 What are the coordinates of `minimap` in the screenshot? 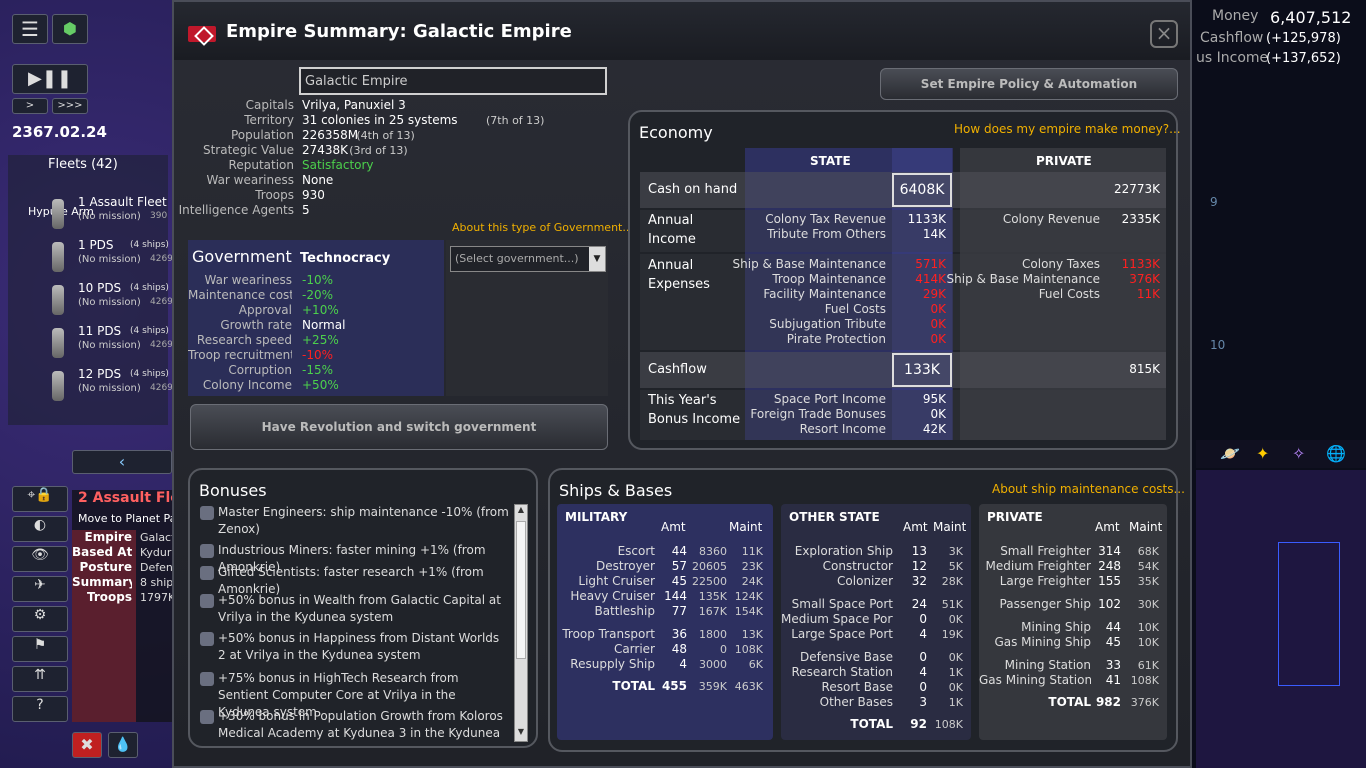 It's located at (1281, 619).